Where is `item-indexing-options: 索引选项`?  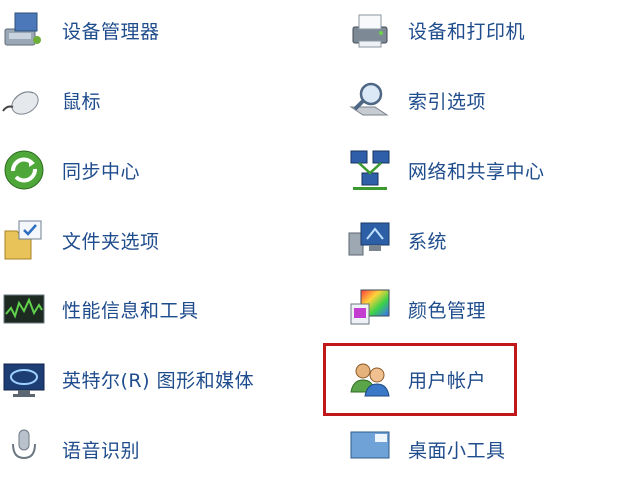
item-indexing-options: 索引选项 is located at coordinates (416, 100).